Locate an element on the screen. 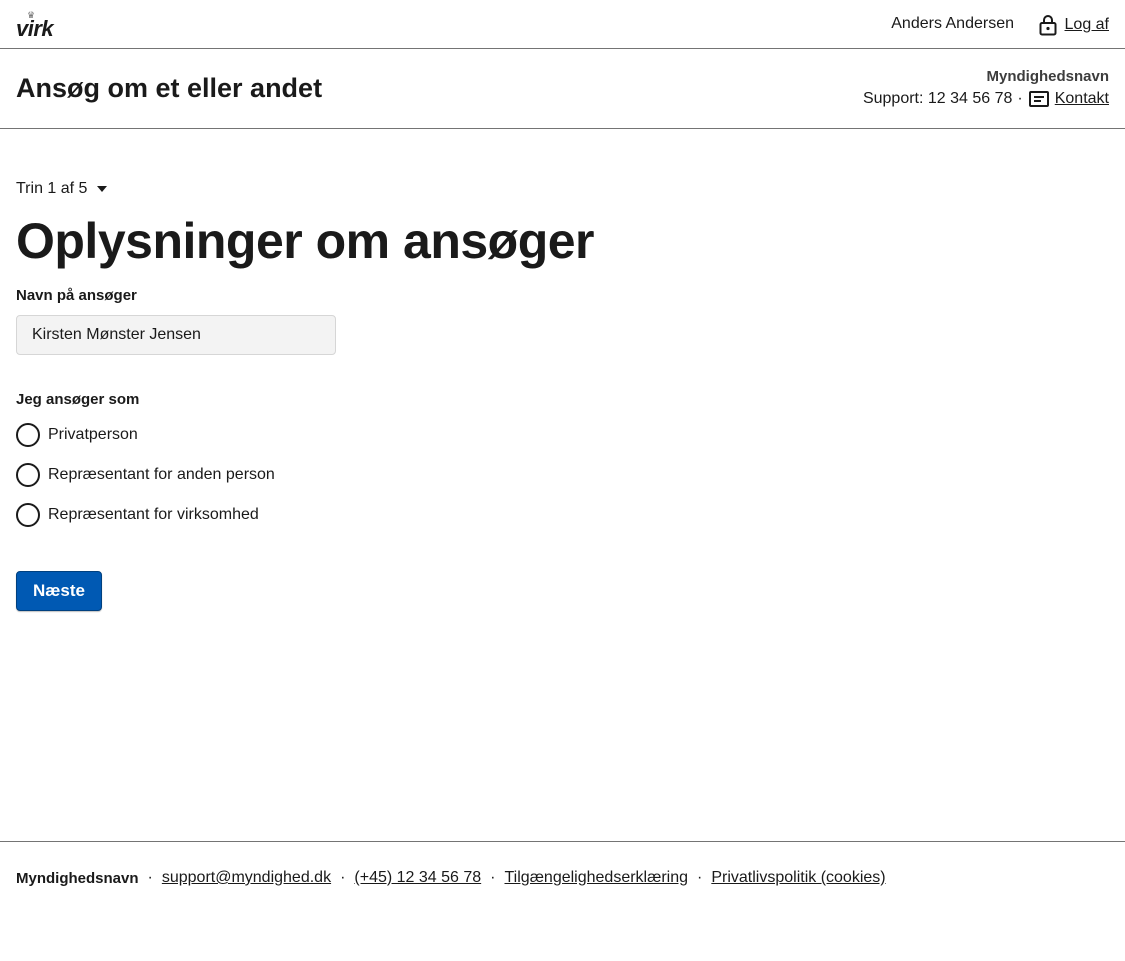 This screenshot has height=961, width=1125. contact-link: Kontakt is located at coordinates (1082, 99).